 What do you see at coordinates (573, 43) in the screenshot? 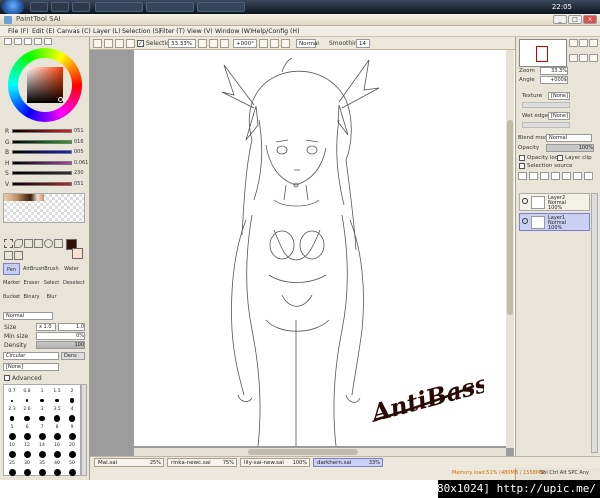
I see `nav-zoom-in-icon` at bounding box center [573, 43].